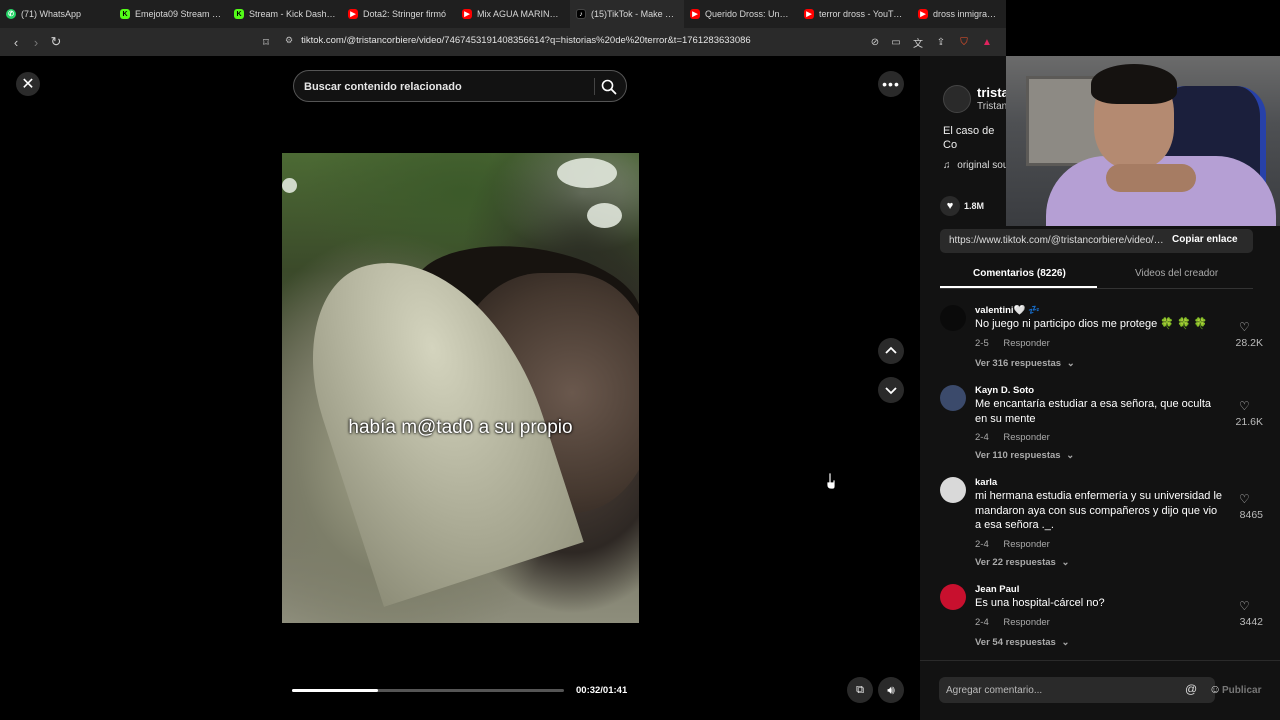  I want to click on view-replies-button: Ver 54 respuestas ⌄, so click(1022, 642).